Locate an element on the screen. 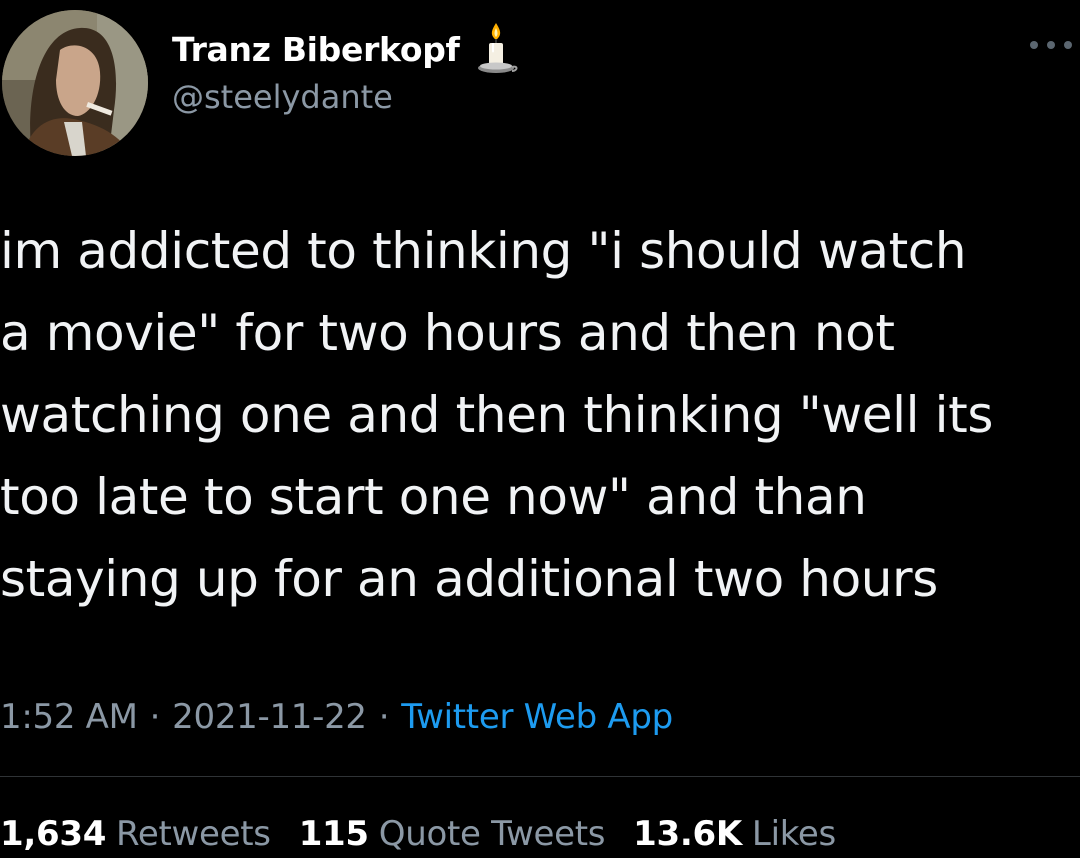 This screenshot has height=858, width=1080. retweets-label: Retweets is located at coordinates (193, 834).